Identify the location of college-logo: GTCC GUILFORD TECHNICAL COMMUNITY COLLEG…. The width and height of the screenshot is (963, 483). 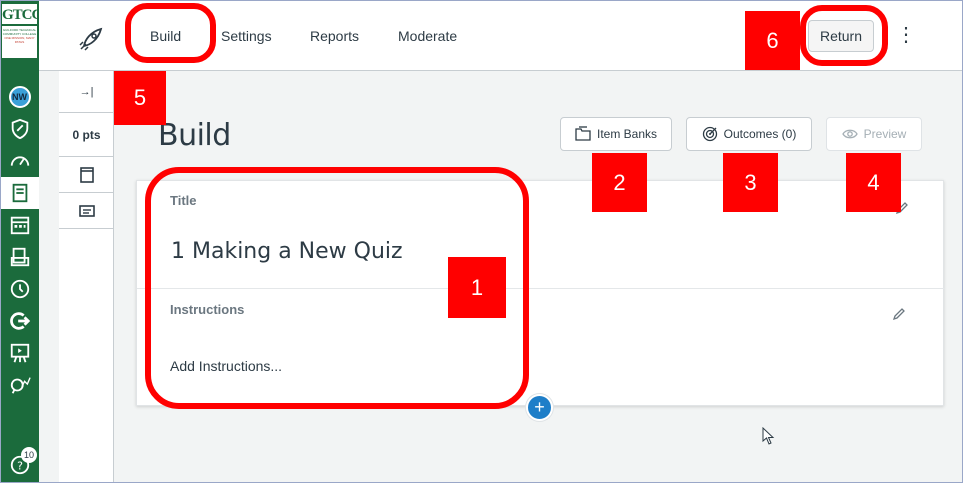
(22, 31).